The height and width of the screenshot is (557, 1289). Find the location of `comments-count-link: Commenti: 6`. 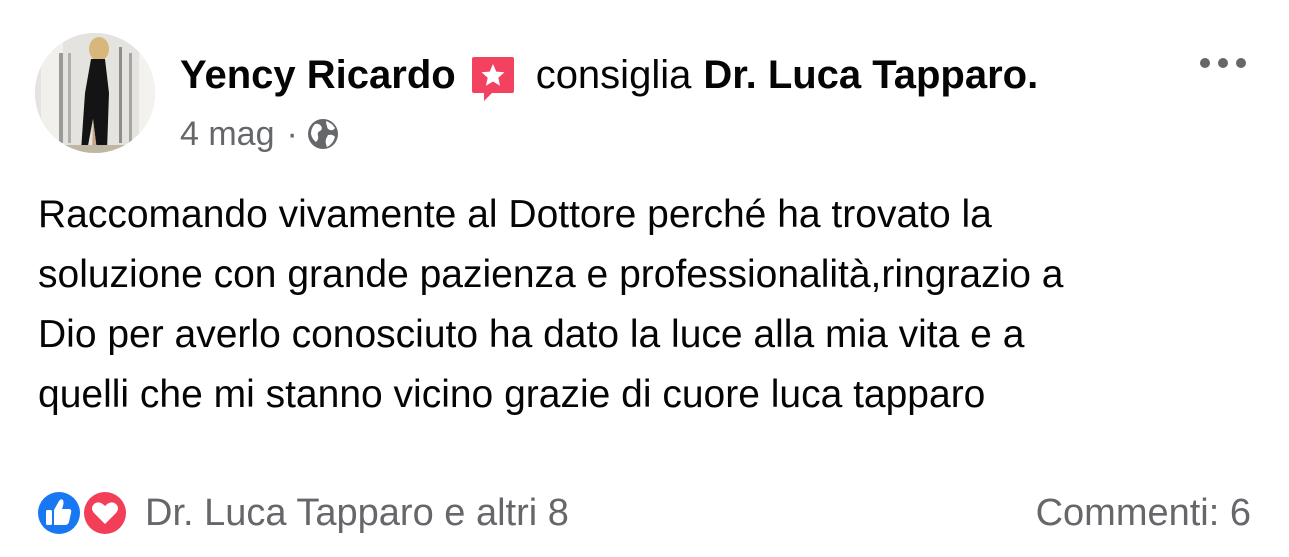

comments-count-link: Commenti: 6 is located at coordinates (1143, 513).